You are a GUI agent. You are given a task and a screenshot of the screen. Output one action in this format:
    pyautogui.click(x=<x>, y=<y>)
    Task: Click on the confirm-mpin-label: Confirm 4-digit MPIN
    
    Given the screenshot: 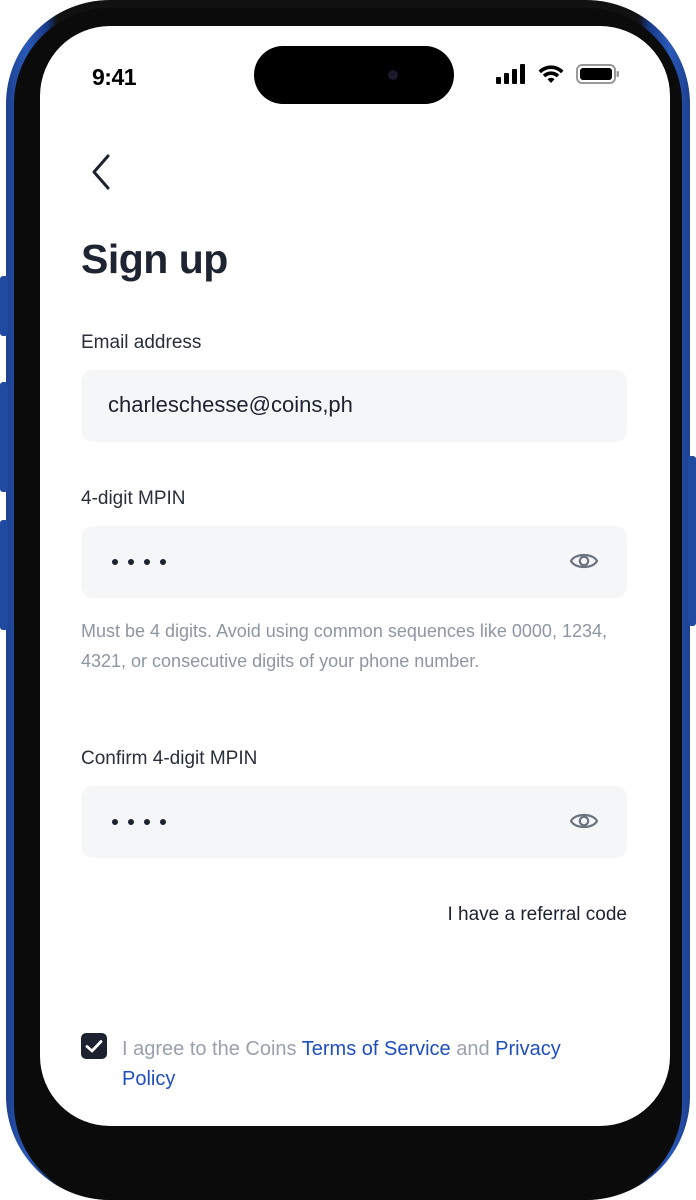 What is the action you would take?
    pyautogui.click(x=169, y=758)
    